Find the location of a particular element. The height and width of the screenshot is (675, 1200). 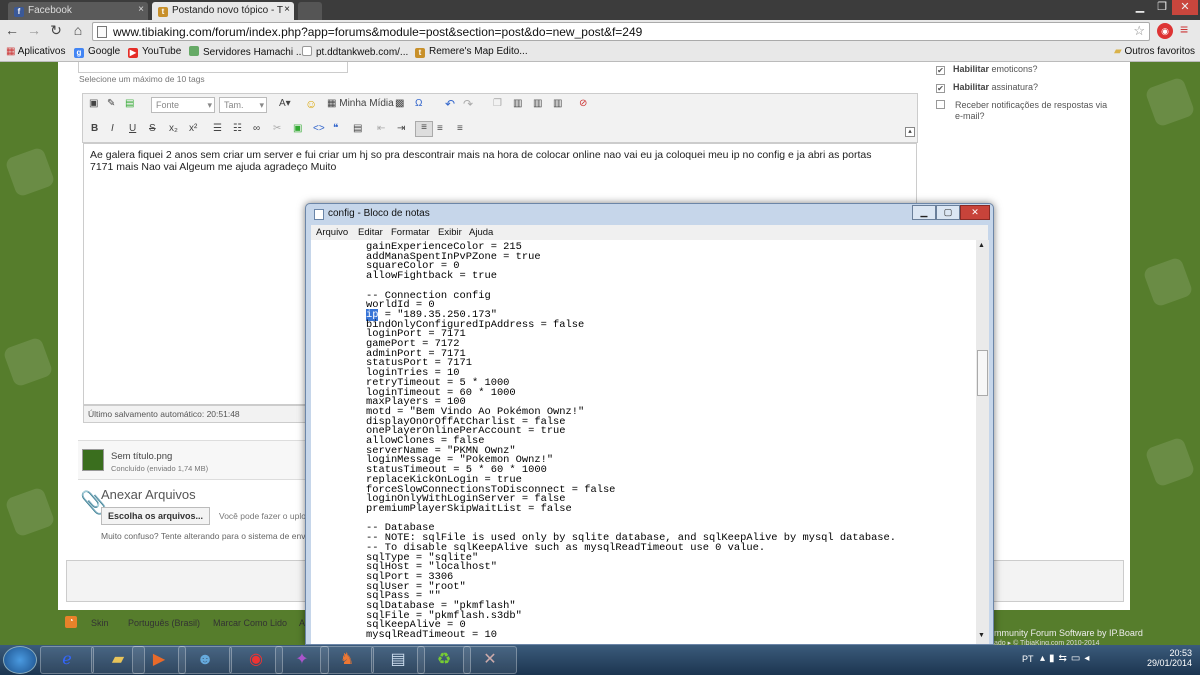

option-signature: ✔ Habilitar assinatura? is located at coordinates (987, 87).